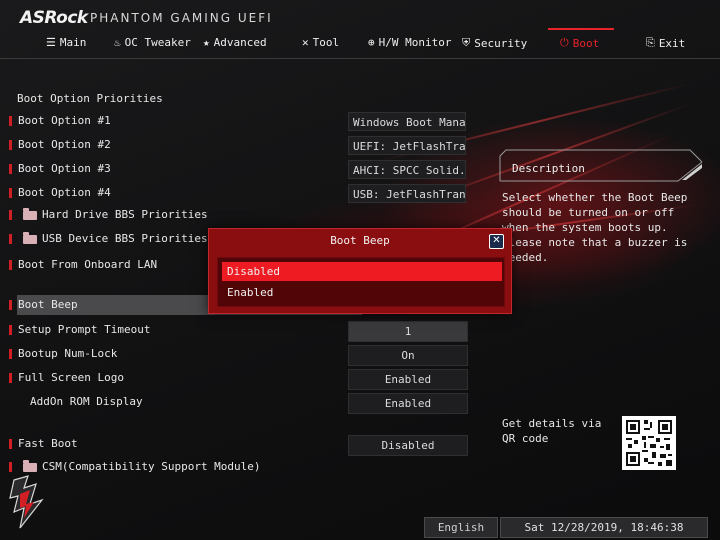  I want to click on hard-drive-bbs-priorities: Hard Drive BBS Priorities, so click(240, 215).